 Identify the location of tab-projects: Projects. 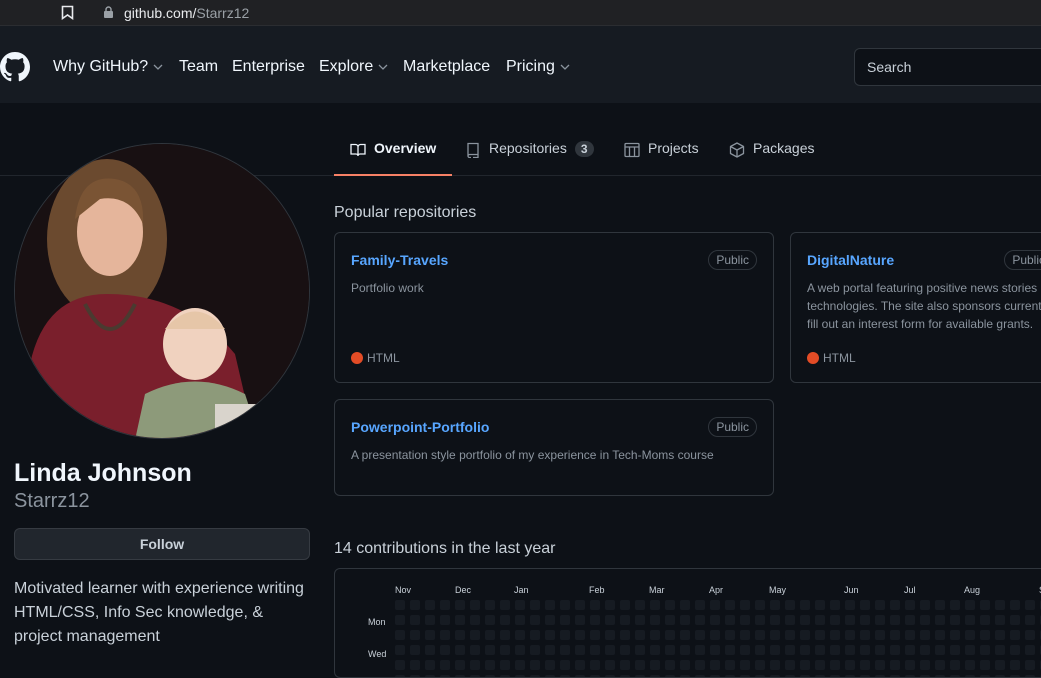
(661, 158).